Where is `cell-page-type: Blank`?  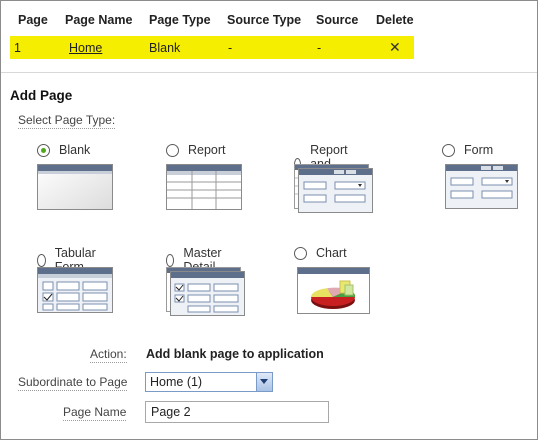
cell-page-type: Blank is located at coordinates (165, 48).